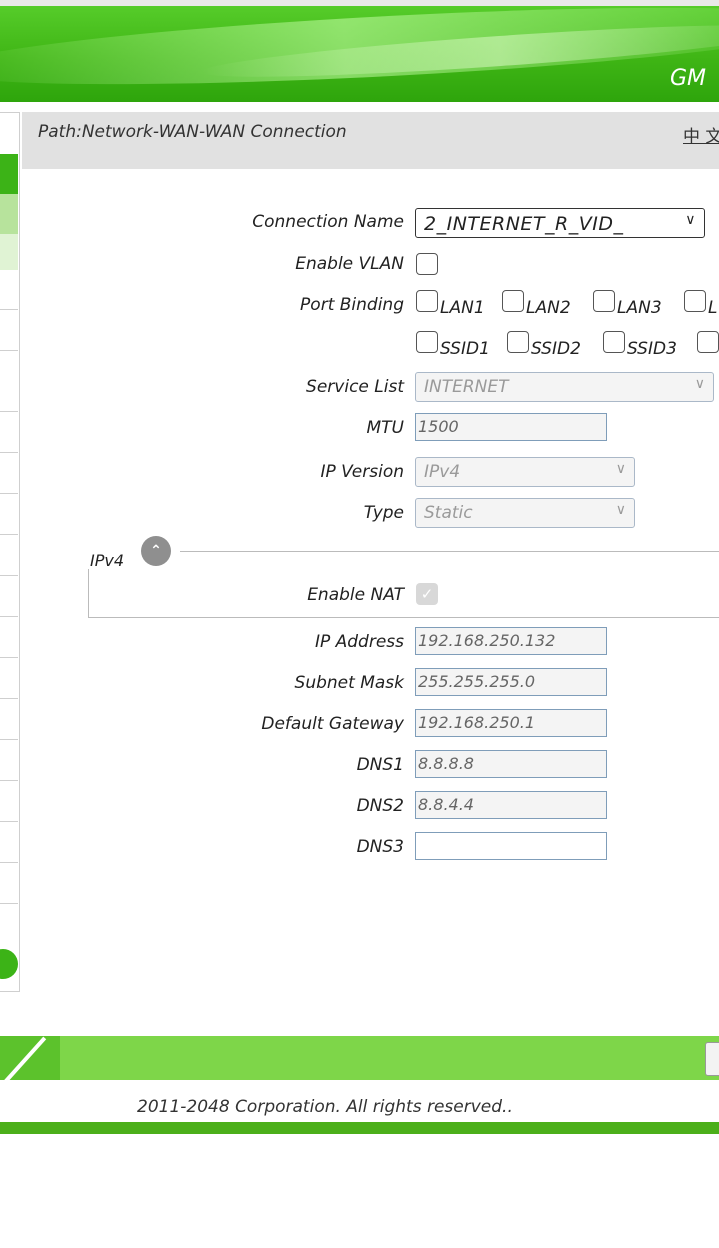 Image resolution: width=719 pixels, height=1248 pixels. Describe the element at coordinates (355, 595) in the screenshot. I see `enable-nat-label: Enable NAT` at that location.